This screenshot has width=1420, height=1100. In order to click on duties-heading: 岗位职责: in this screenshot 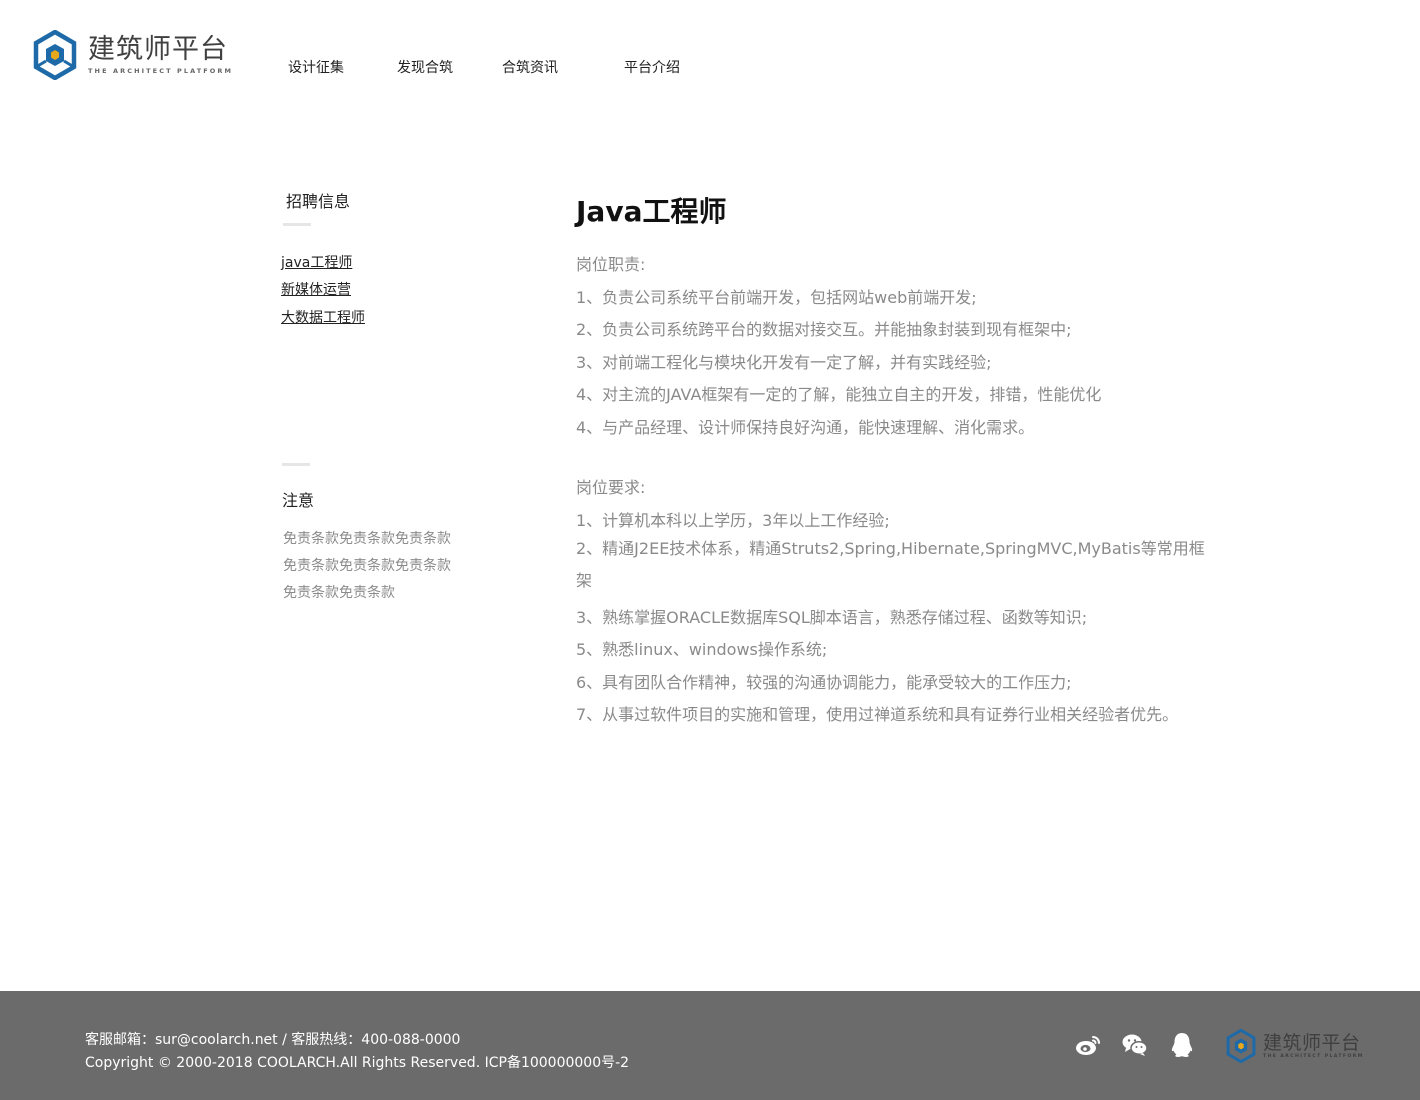, I will do `click(611, 264)`.